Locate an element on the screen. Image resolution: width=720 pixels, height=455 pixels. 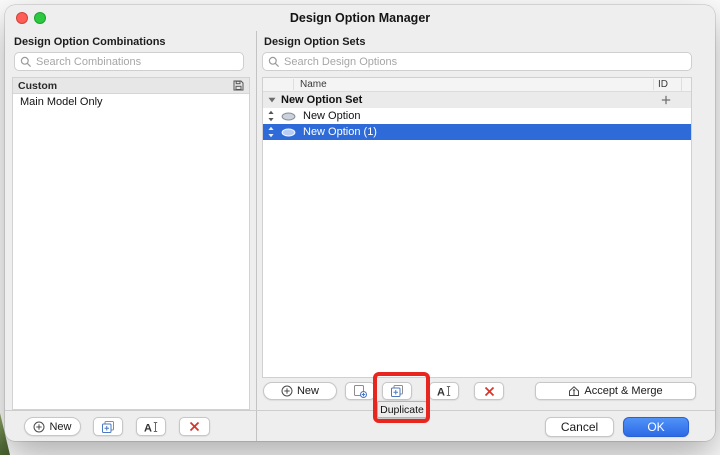
sheet-plus-icon is located at coordinates (360, 391).